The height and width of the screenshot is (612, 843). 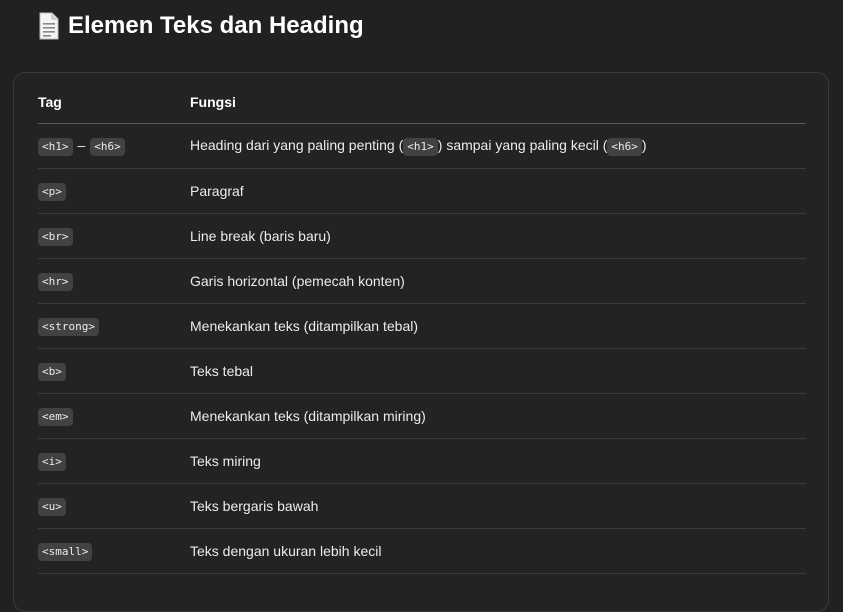 I want to click on tag-code: <b>, so click(x=52, y=371).